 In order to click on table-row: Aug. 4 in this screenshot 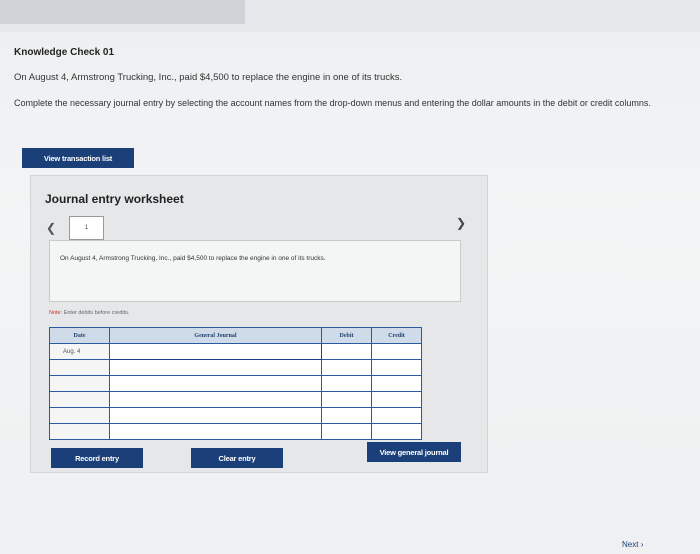, I will do `click(235, 351)`.